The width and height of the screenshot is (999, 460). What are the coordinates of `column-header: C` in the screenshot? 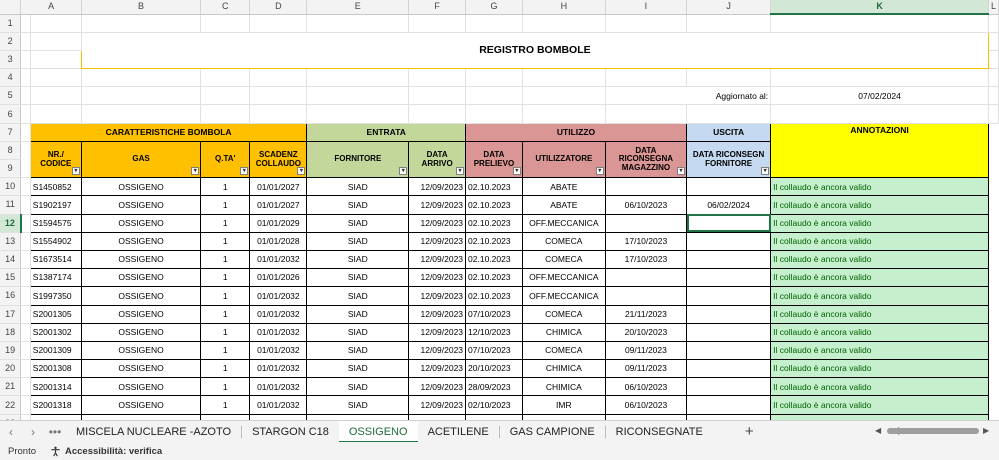 It's located at (225, 7).